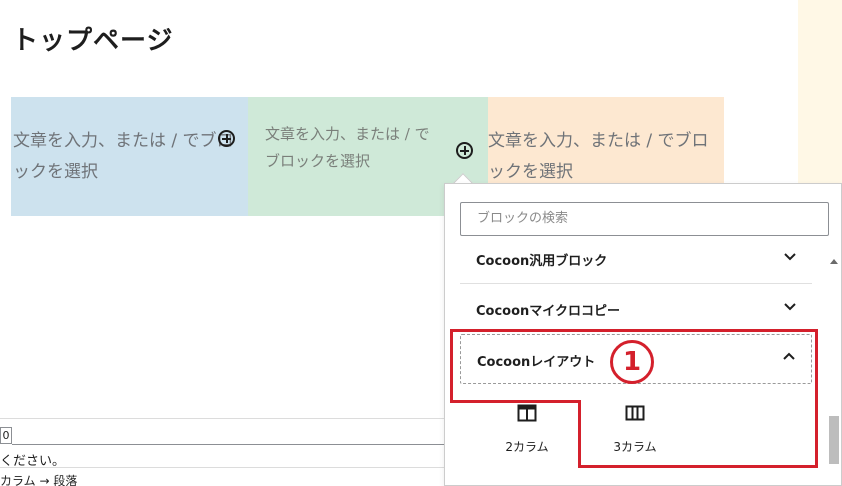 This screenshot has height=486, width=842. Describe the element at coordinates (223, 467) in the screenshot. I see `divider` at that location.